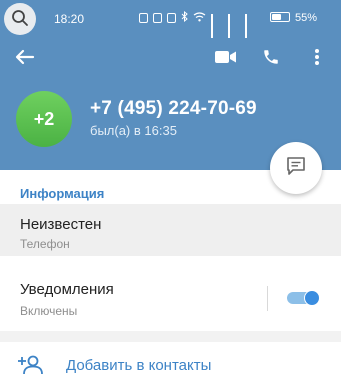  What do you see at coordinates (267, 298) in the screenshot?
I see `divider` at bounding box center [267, 298].